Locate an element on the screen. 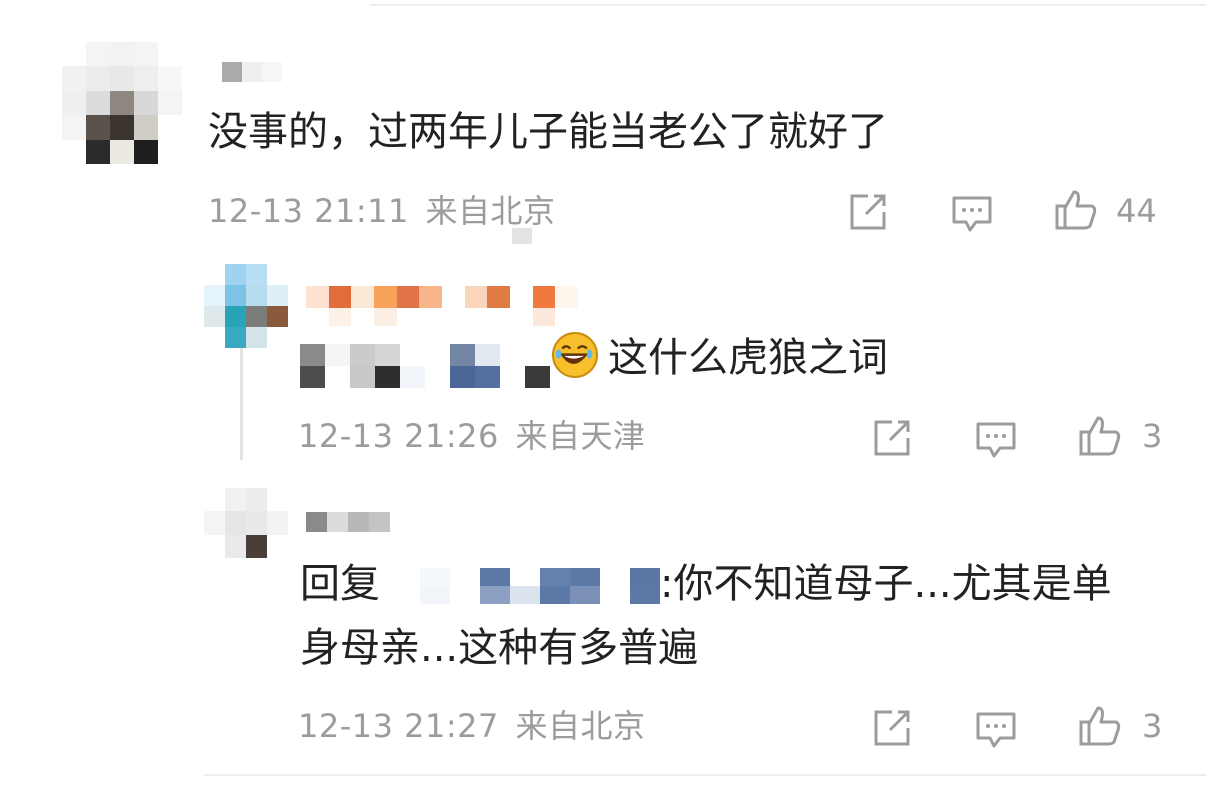 The height and width of the screenshot is (787, 1206). laughing-emoji-icon is located at coordinates (575, 355).